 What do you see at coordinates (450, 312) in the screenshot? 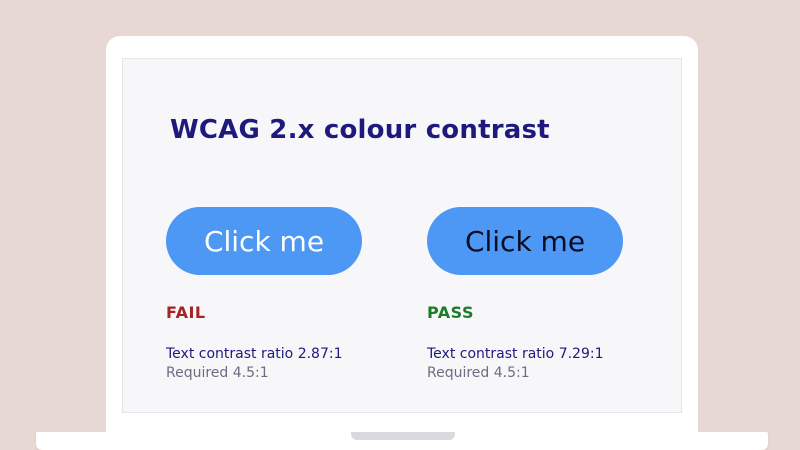
I see `pass-status-label: PASS` at bounding box center [450, 312].